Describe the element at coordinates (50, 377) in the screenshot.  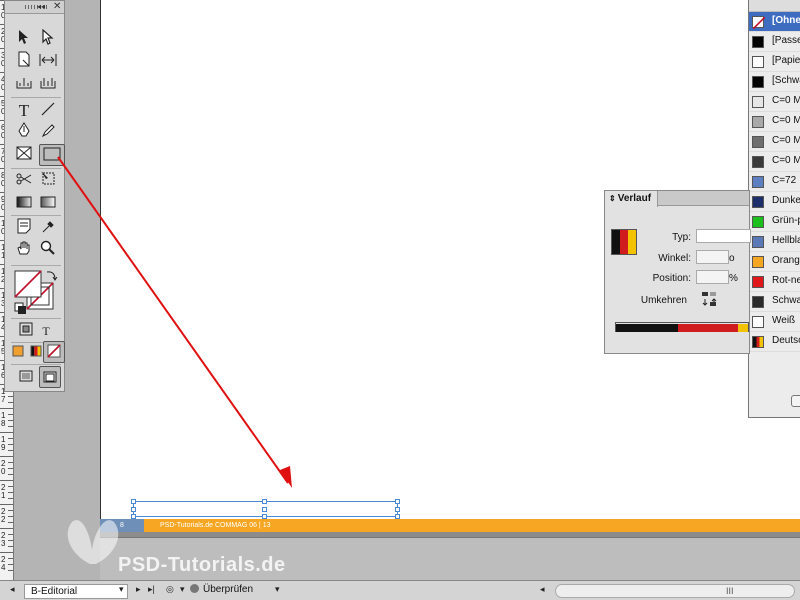
I see `presentation-view-icon` at that location.